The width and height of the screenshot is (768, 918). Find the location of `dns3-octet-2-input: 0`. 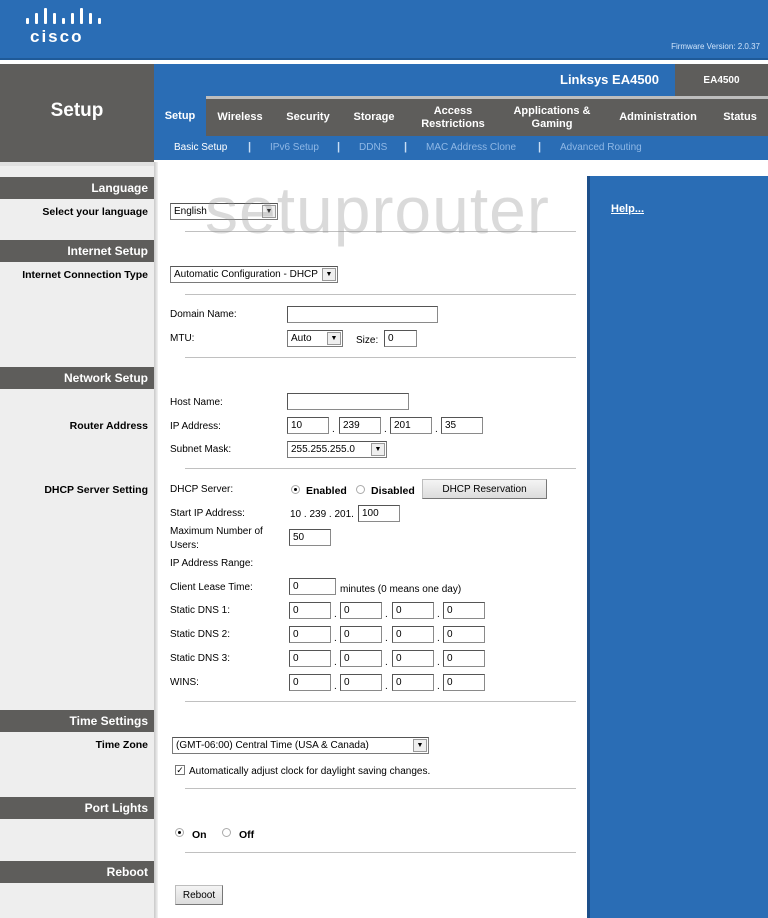

dns3-octet-2-input: 0 is located at coordinates (361, 658).